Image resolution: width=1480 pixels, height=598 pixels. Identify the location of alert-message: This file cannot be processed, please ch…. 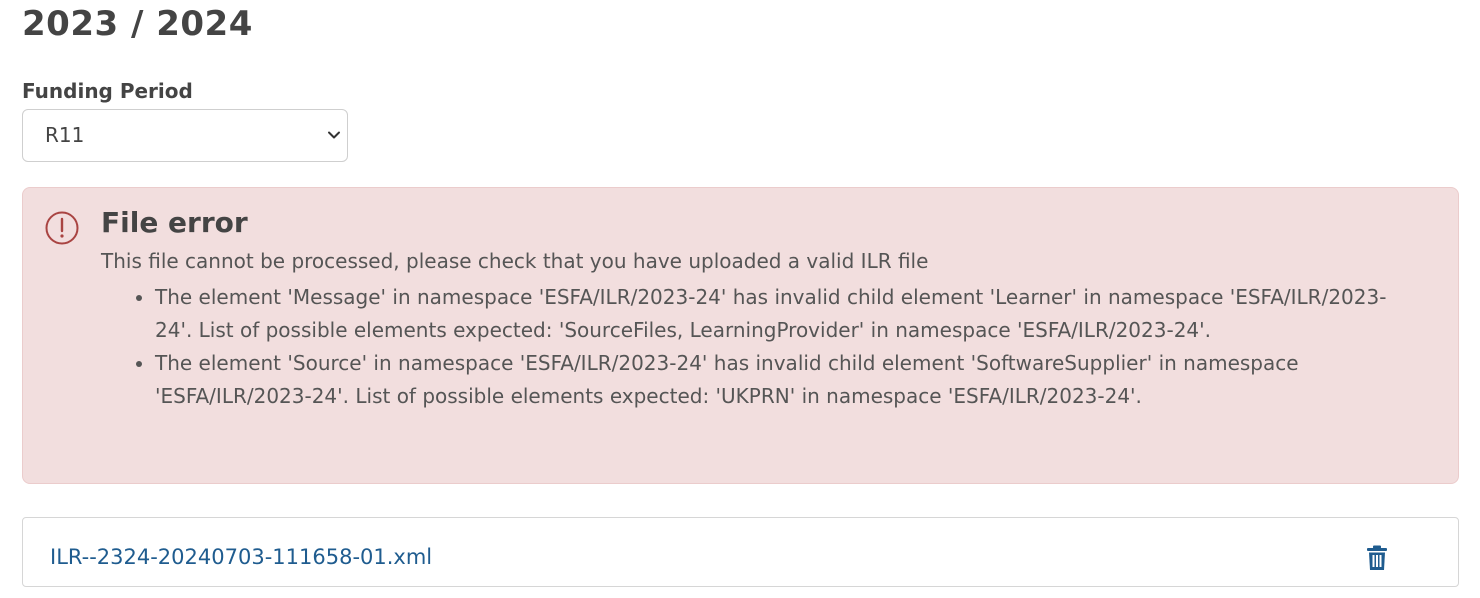
(515, 261).